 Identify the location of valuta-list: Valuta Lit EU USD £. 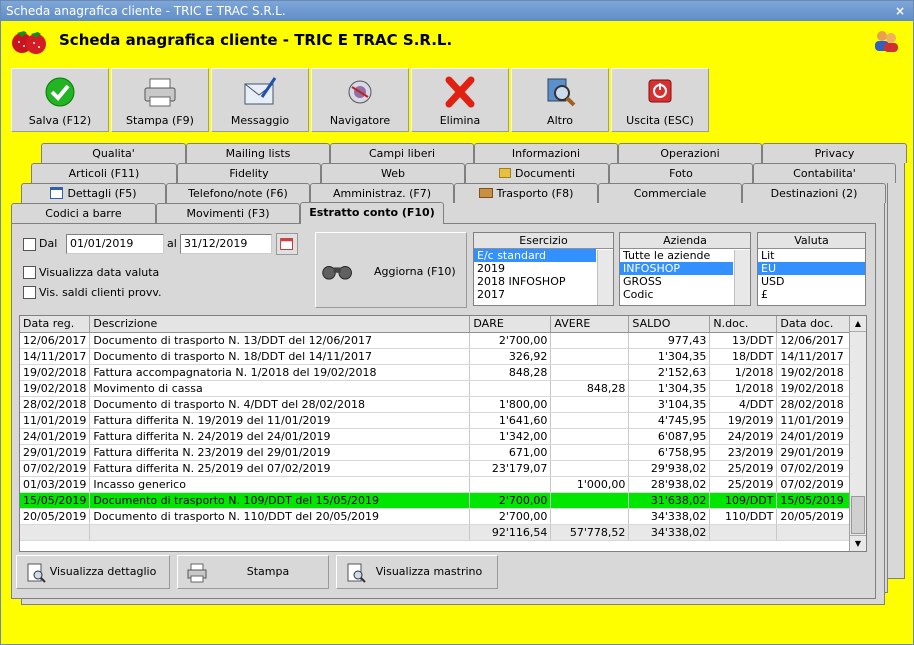
(811, 269).